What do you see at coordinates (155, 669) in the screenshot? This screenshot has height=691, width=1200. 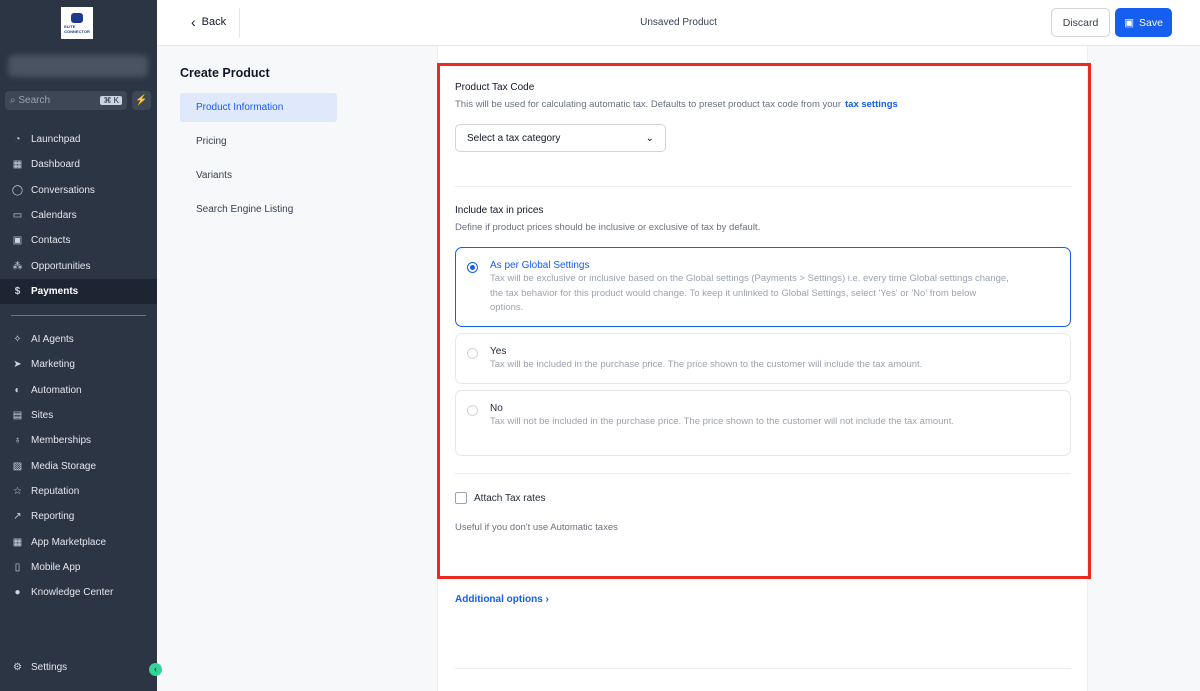 I see `collapse-sidebar-button: ‹` at bounding box center [155, 669].